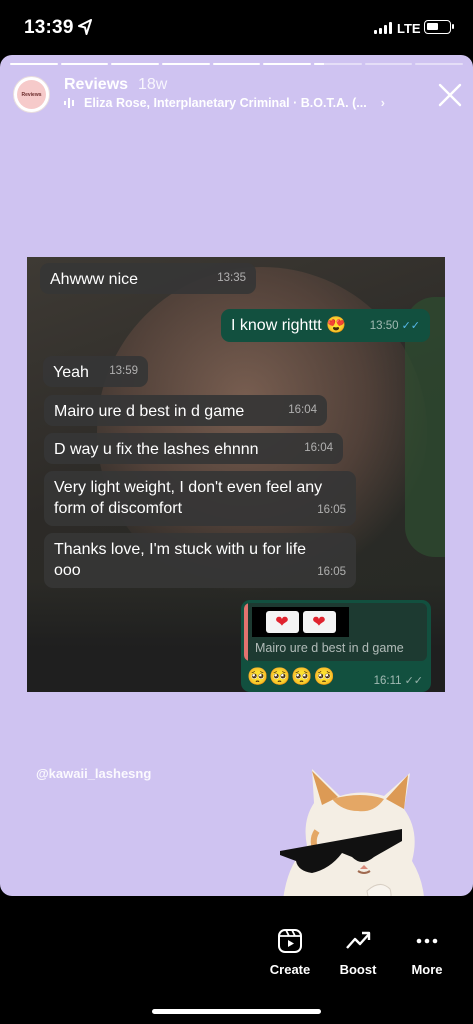 This screenshot has height=1024, width=473. Describe the element at coordinates (427, 969) in the screenshot. I see `more-label: More` at that location.